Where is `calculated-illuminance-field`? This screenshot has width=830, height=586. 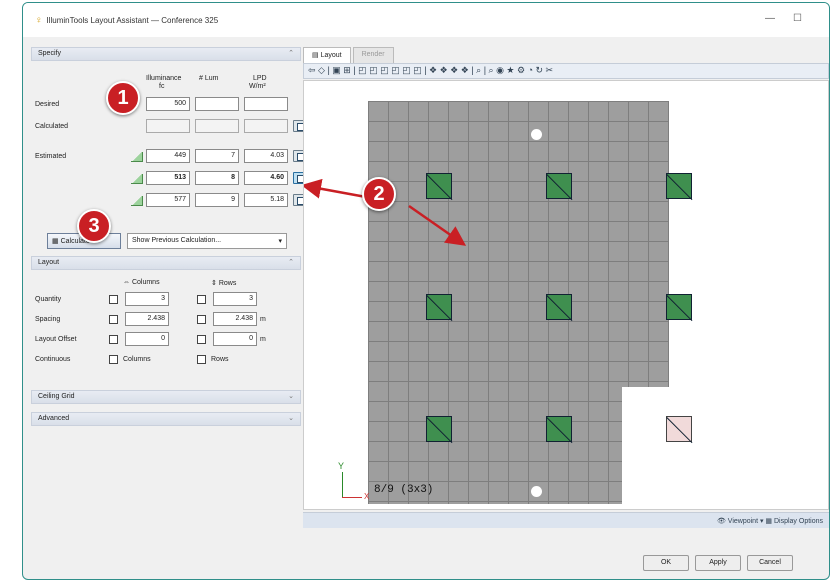 calculated-illuminance-field is located at coordinates (168, 126).